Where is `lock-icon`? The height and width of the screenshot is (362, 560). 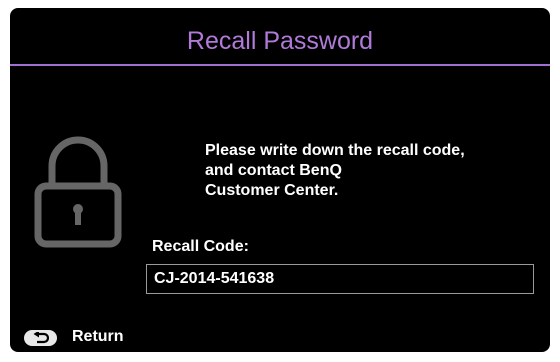 lock-icon is located at coordinates (78, 189).